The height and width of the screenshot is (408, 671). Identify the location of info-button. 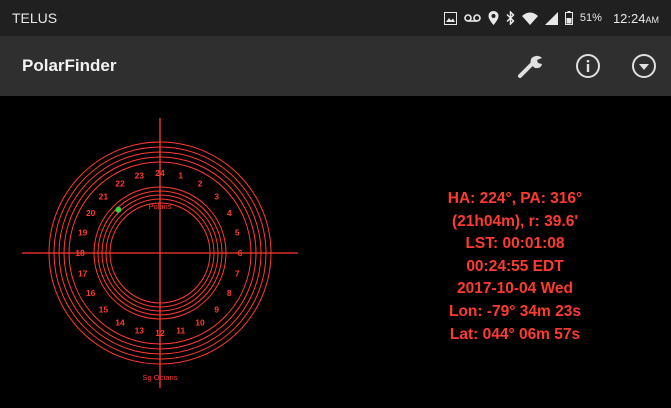
(588, 66).